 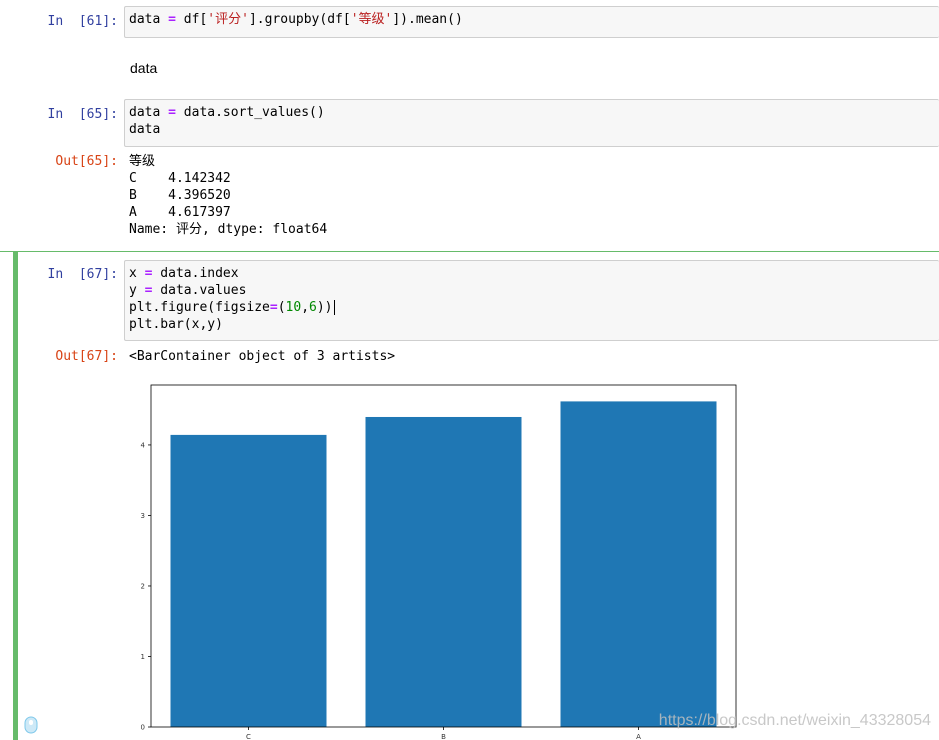 What do you see at coordinates (15, 496) in the screenshot?
I see `selected-cell-indicator` at bounding box center [15, 496].